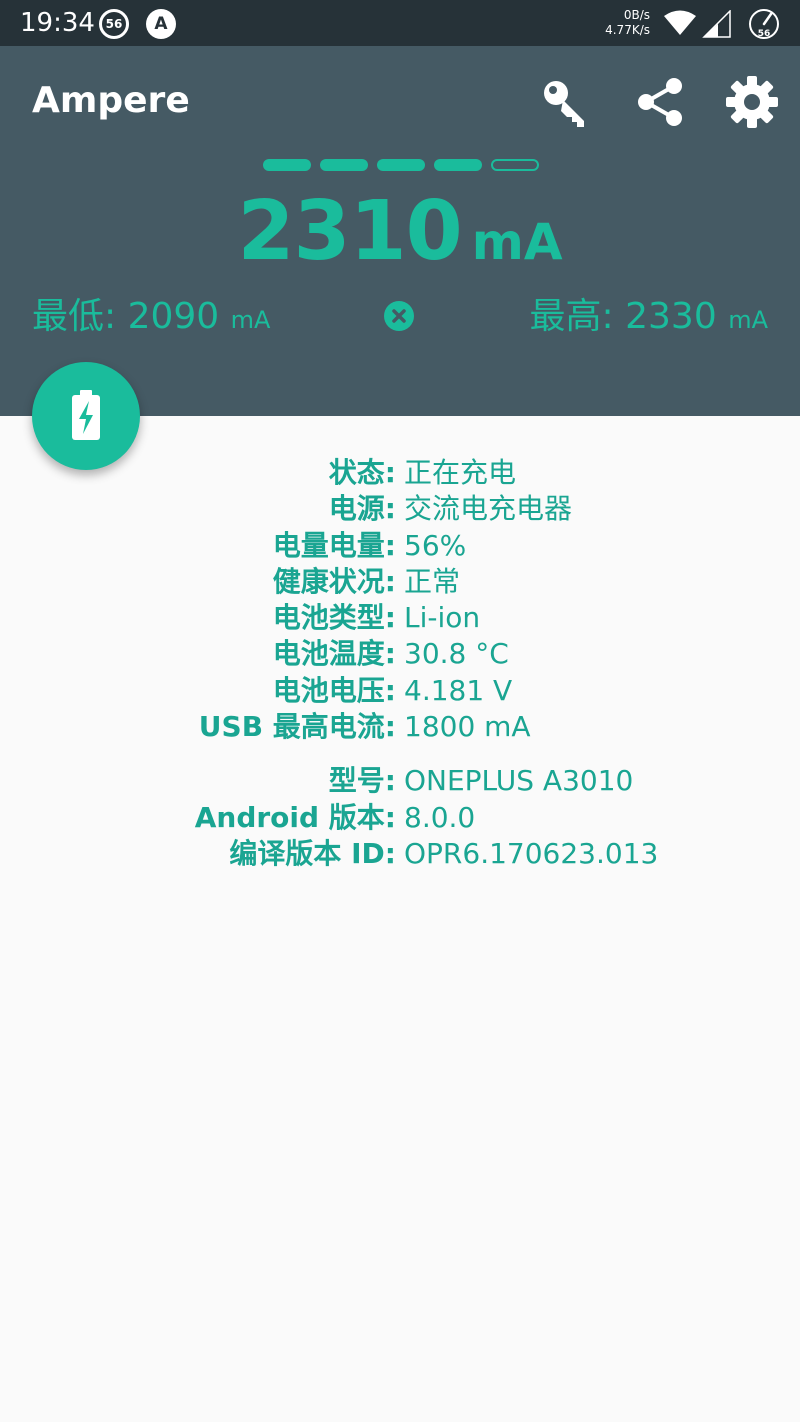 The image size is (800, 1422). I want to click on max-value: 2330, so click(671, 316).